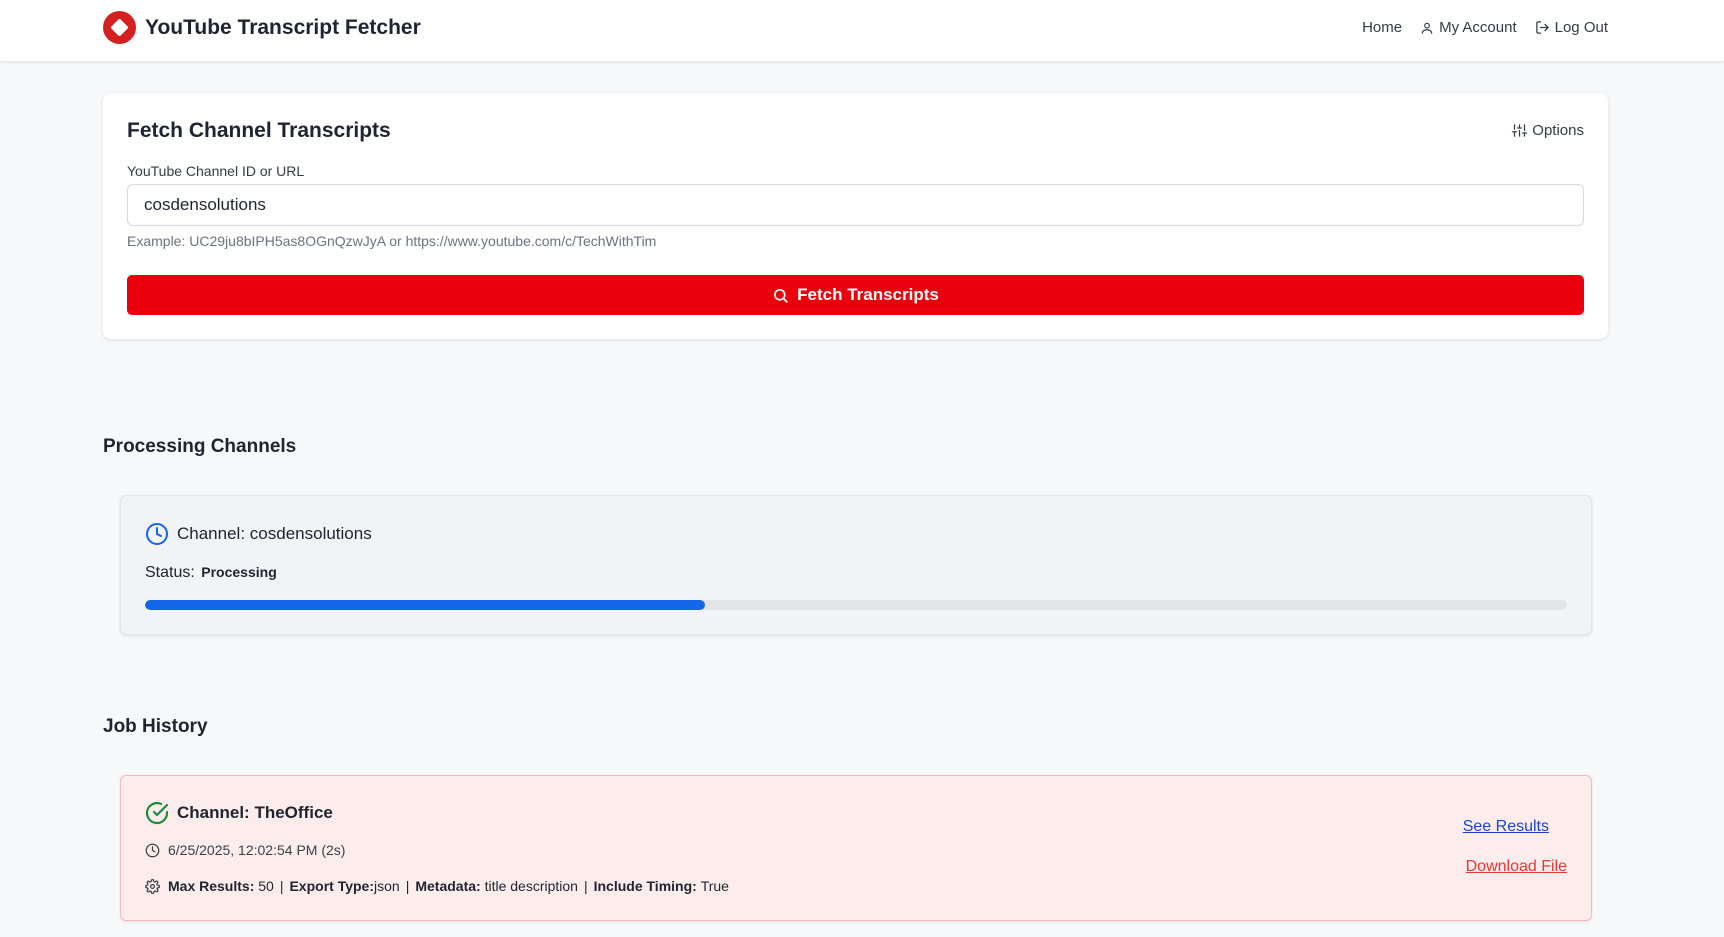  What do you see at coordinates (157, 813) in the screenshot?
I see `check-circle-icon` at bounding box center [157, 813].